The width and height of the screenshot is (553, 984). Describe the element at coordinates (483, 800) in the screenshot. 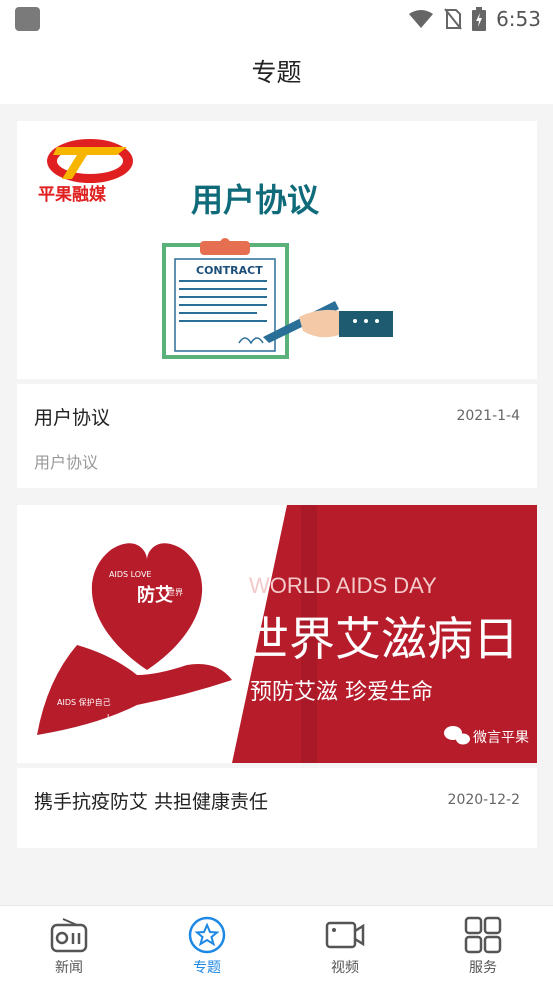

I see `card-date: 2020-12-2` at that location.